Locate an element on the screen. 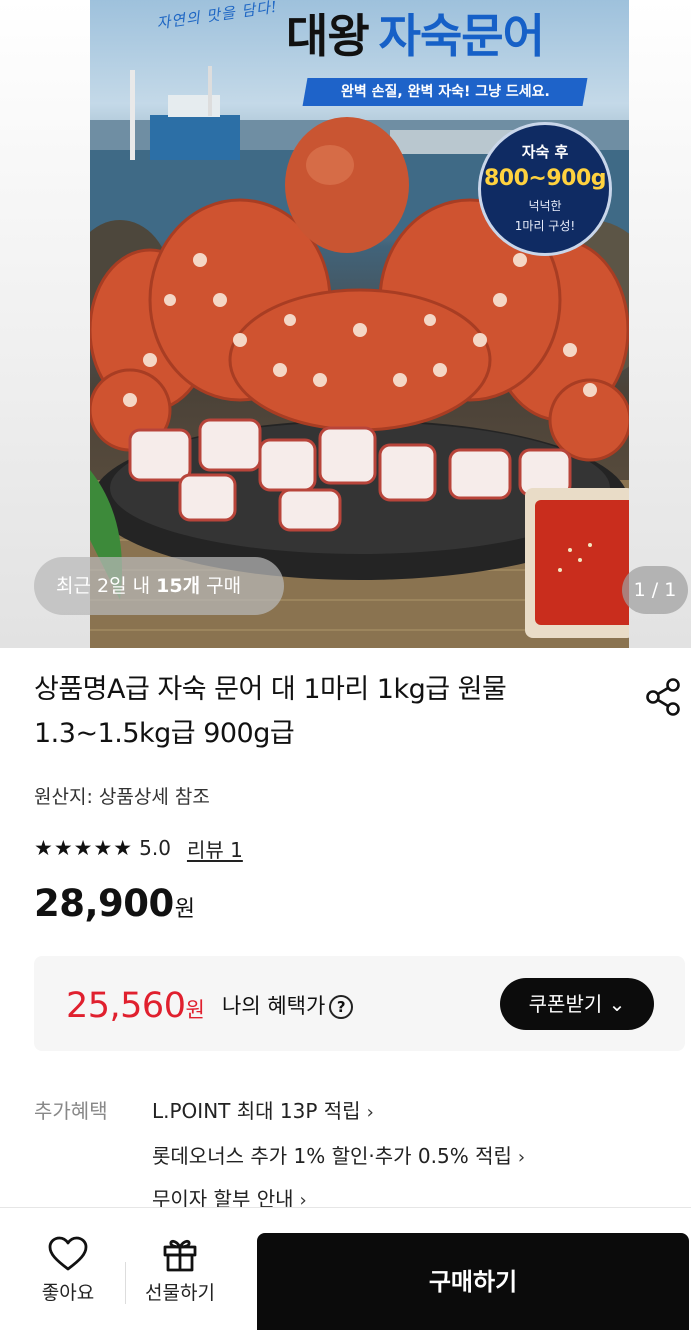 Image resolution: width=691 pixels, height=1330 pixels. star-rating-icon: ★★★★★ is located at coordinates (84, 848).